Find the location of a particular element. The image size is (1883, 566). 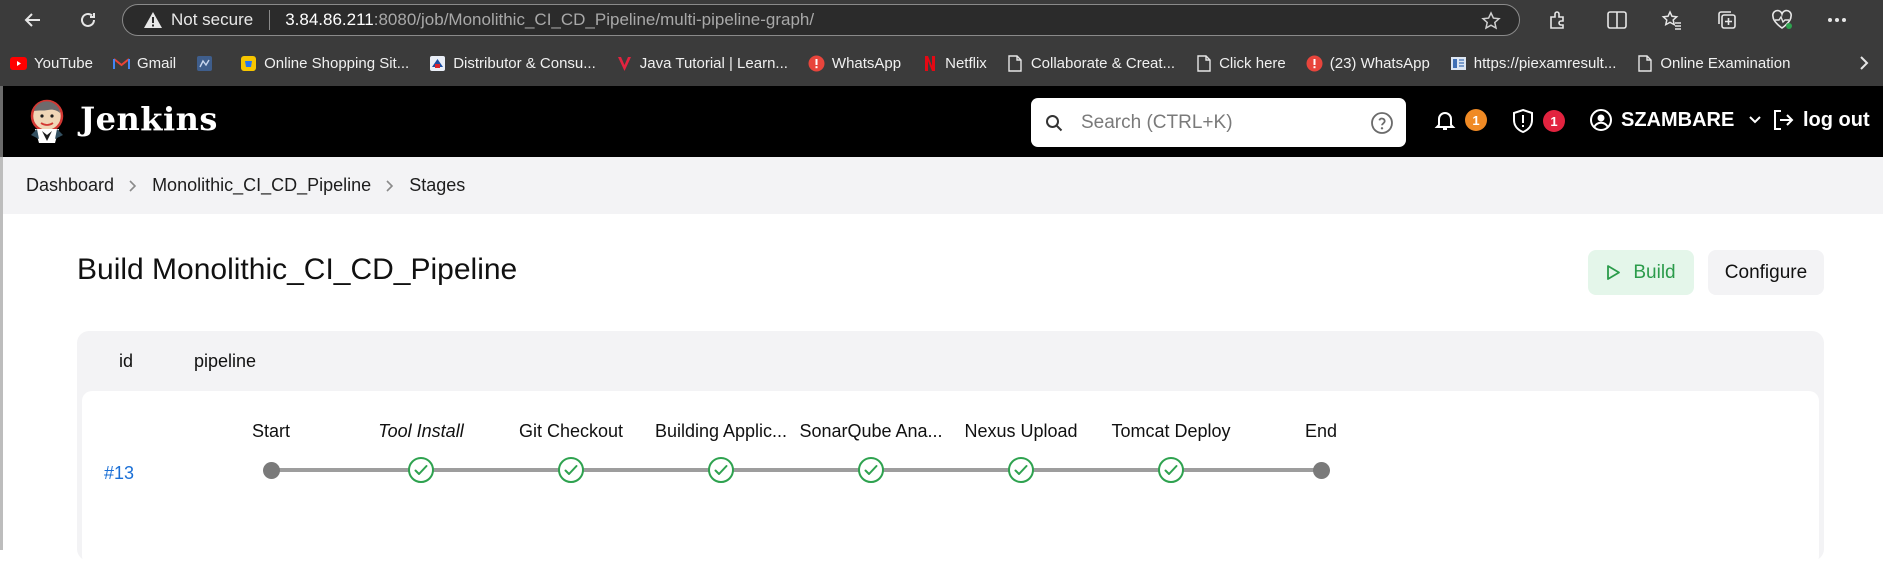

search-icon is located at coordinates (1054, 122).